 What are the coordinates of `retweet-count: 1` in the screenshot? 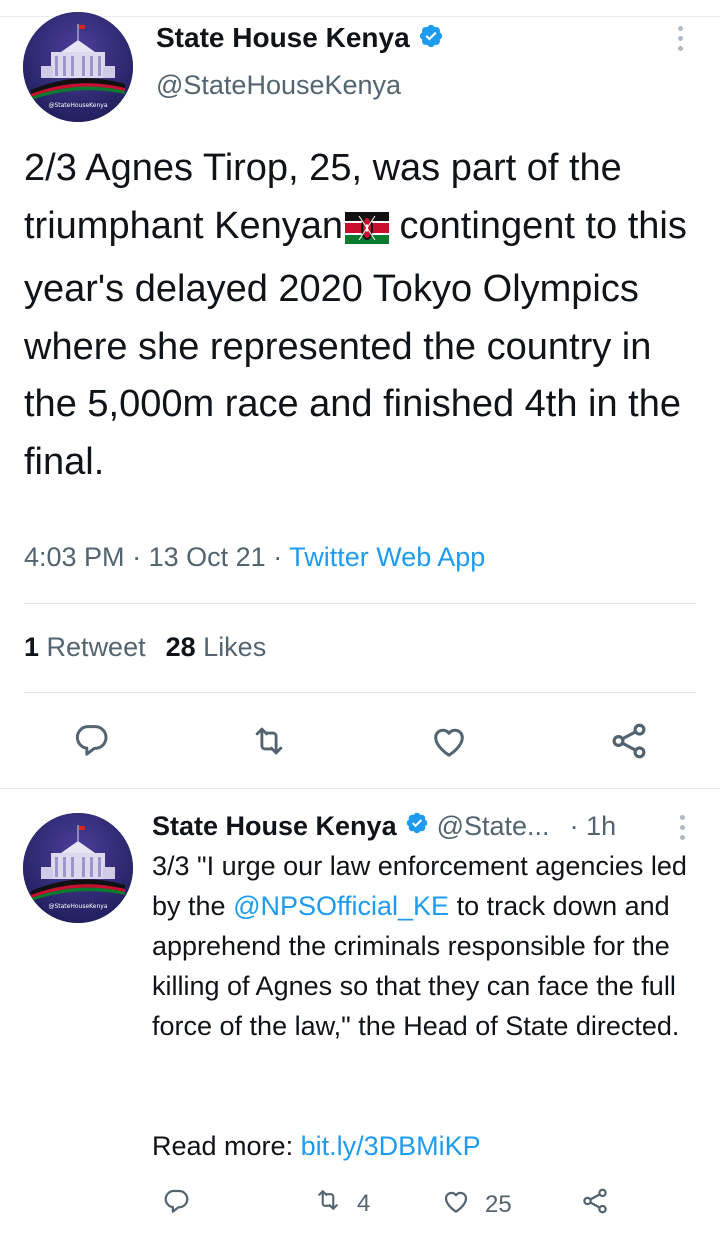 It's located at (32, 647).